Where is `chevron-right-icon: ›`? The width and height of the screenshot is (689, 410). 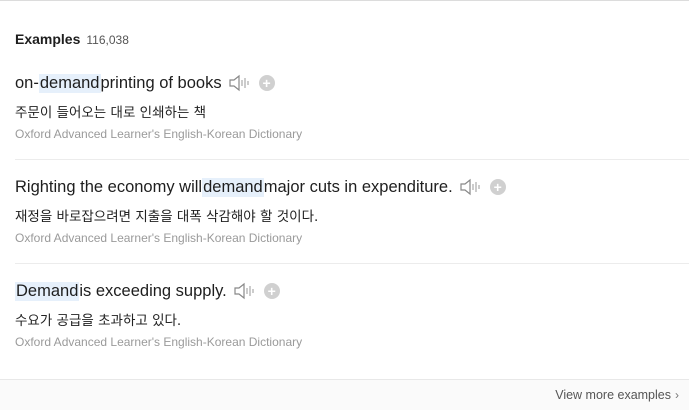 chevron-right-icon: › is located at coordinates (677, 395).